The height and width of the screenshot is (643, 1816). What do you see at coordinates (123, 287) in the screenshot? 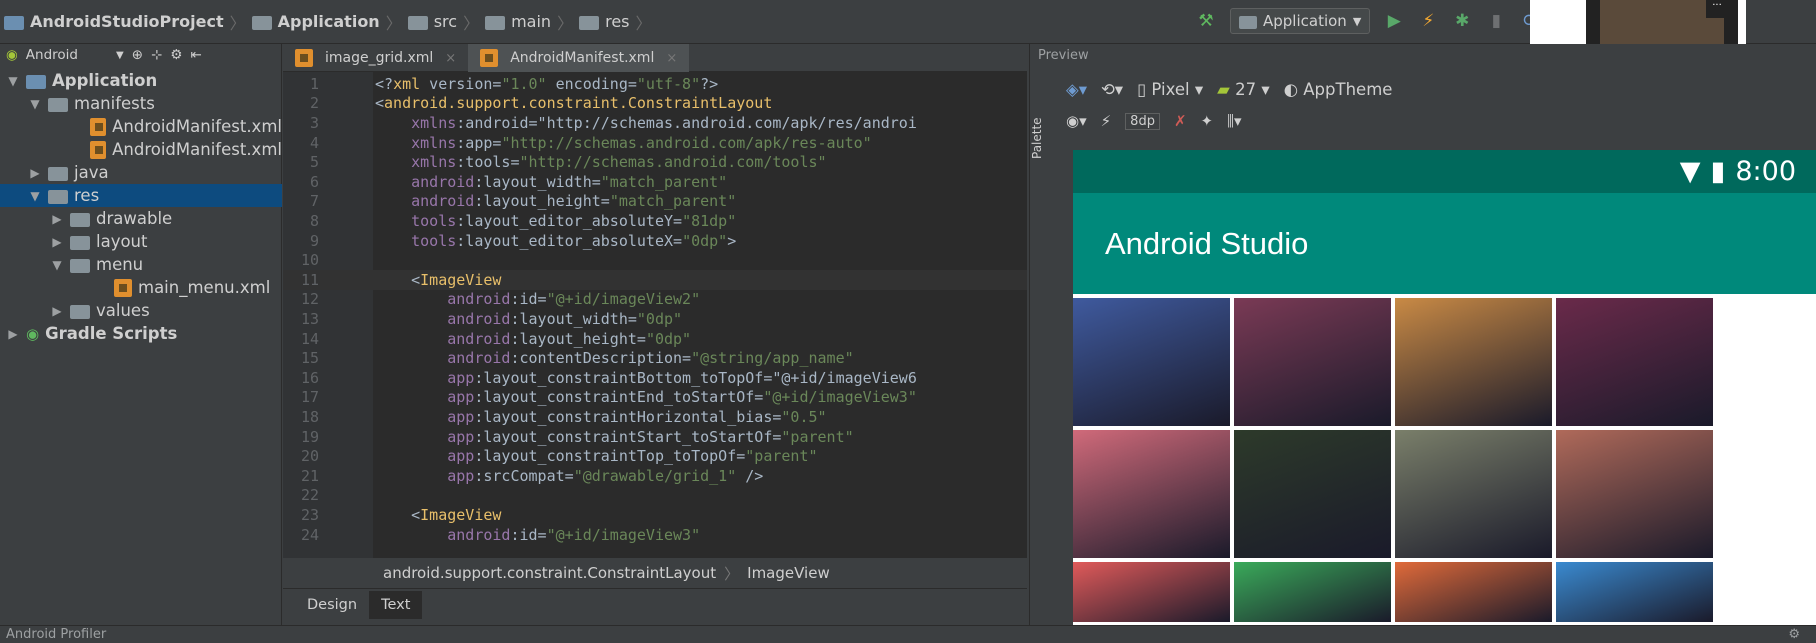
I see `xml-file-icon` at bounding box center [123, 287].